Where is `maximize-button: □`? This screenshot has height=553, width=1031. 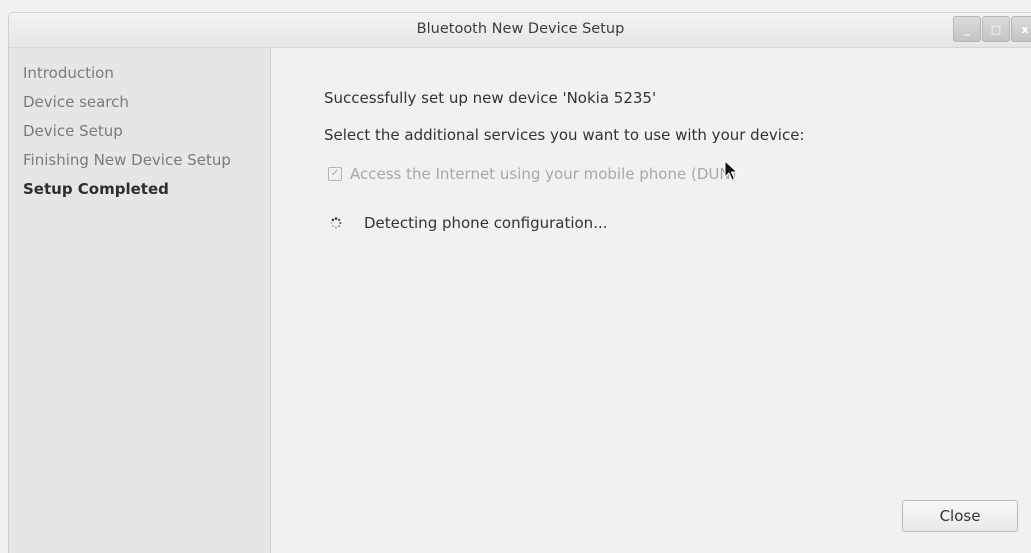
maximize-button: □ is located at coordinates (996, 29).